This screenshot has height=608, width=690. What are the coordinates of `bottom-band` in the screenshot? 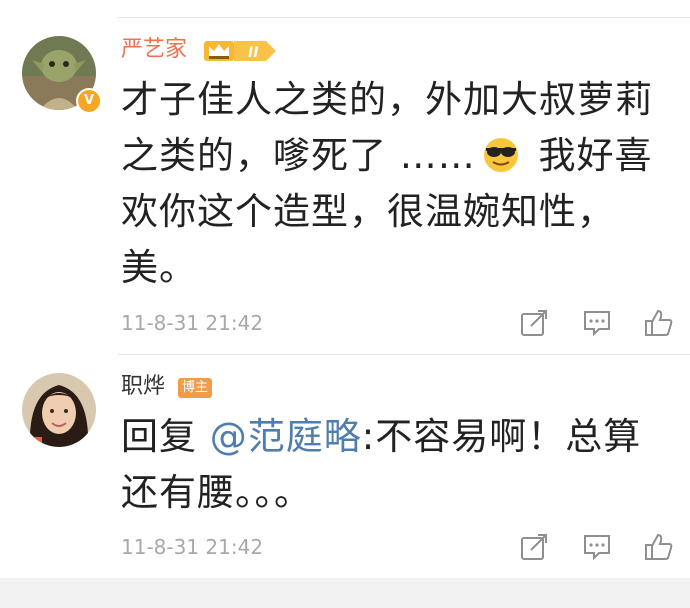 It's located at (345, 593).